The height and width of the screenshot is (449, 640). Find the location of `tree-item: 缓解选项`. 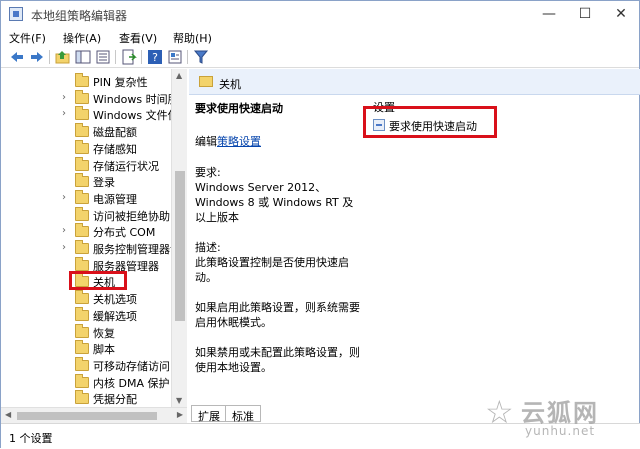

tree-item: 缓解选项 is located at coordinates (86, 315).